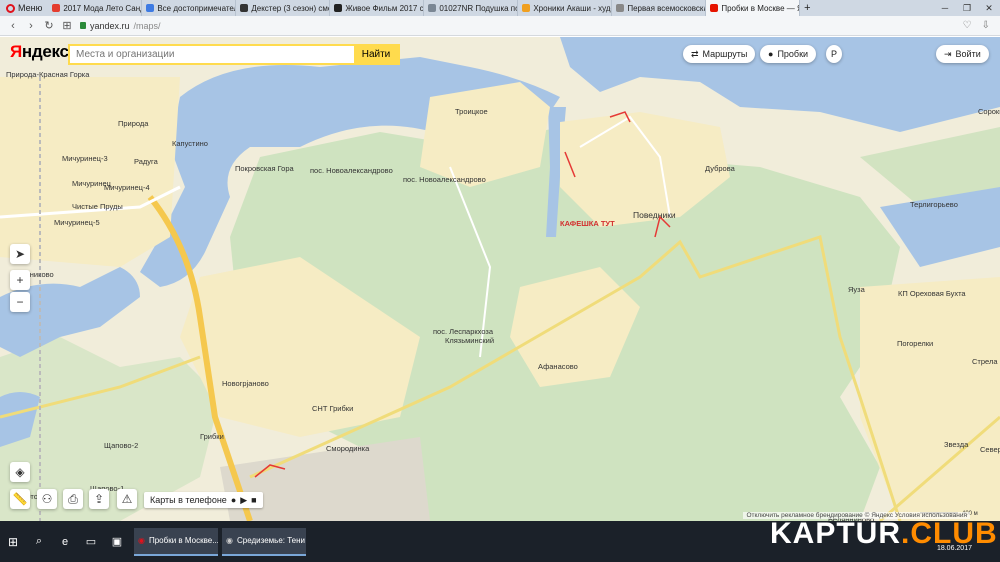 This screenshot has height=562, width=1000. Describe the element at coordinates (986, 25) in the screenshot. I see `download-icon: ⇩` at that location.